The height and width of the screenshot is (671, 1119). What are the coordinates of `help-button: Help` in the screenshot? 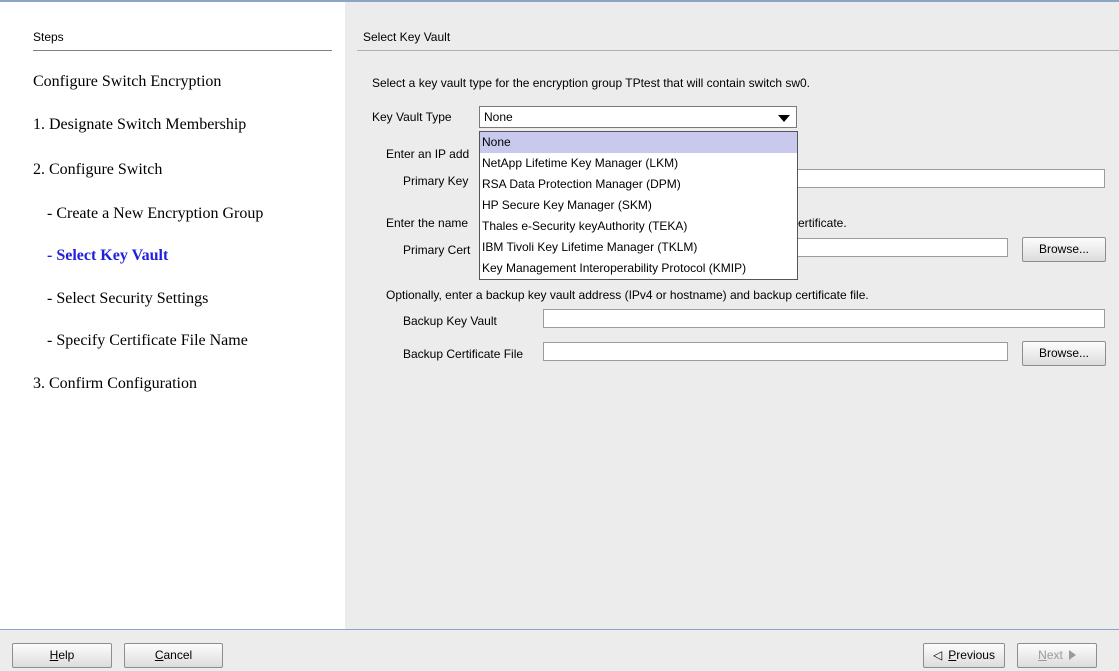 It's located at (62, 655).